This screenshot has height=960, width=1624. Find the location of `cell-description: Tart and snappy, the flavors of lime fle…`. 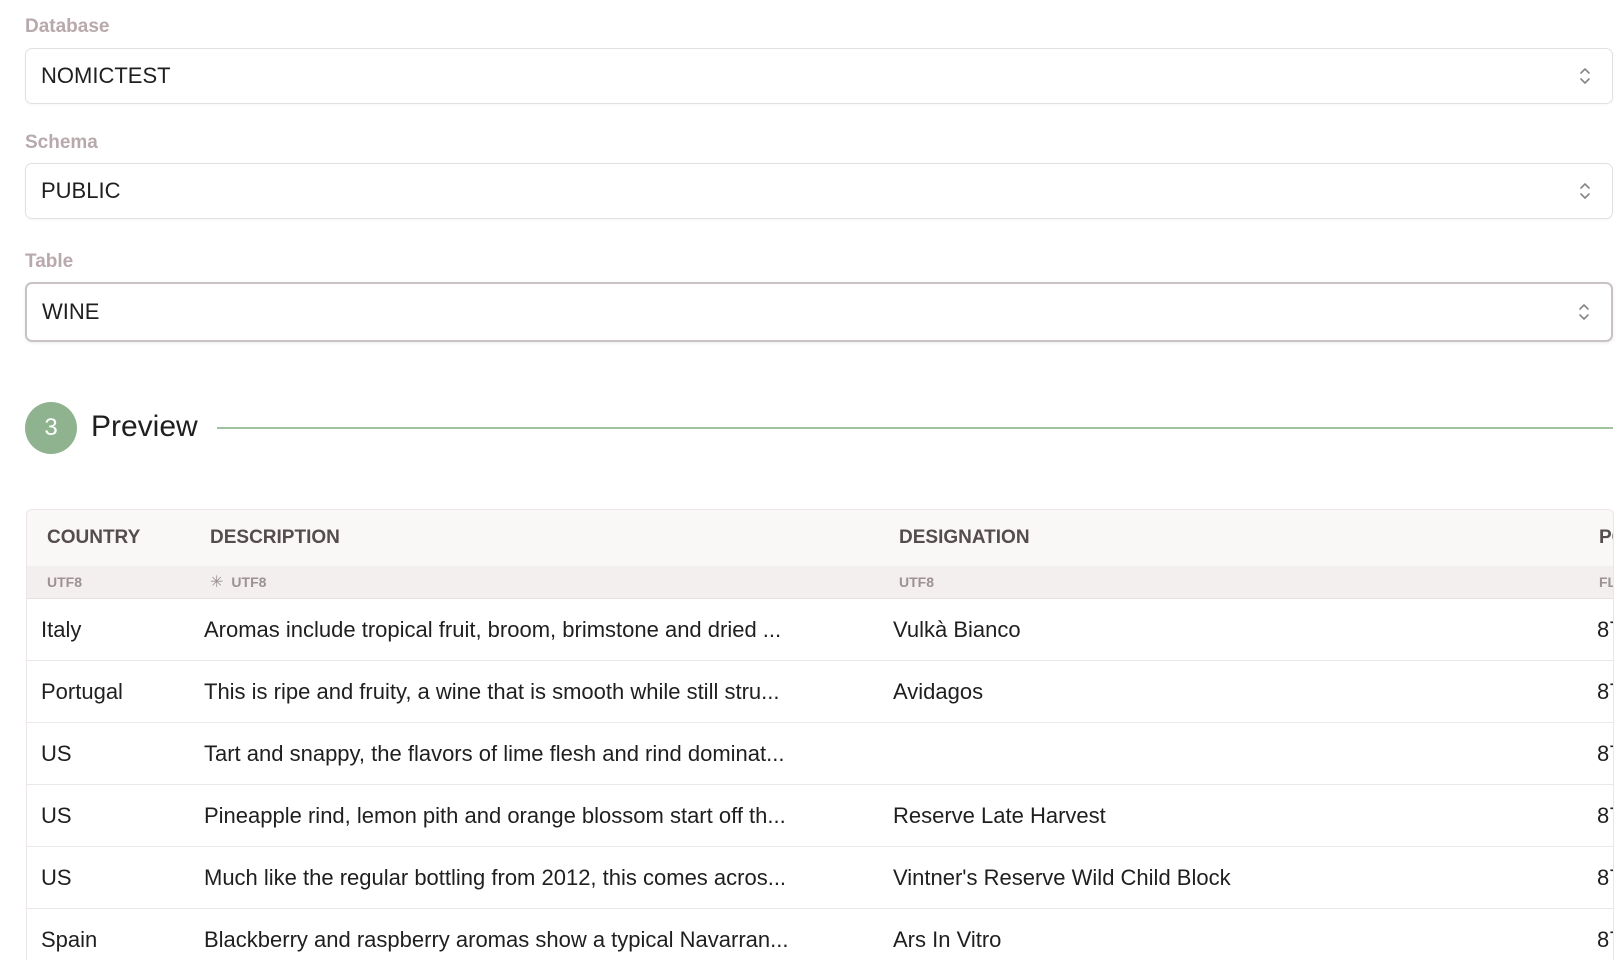

cell-description: Tart and snappy, the flavors of lime fle… is located at coordinates (534, 753).